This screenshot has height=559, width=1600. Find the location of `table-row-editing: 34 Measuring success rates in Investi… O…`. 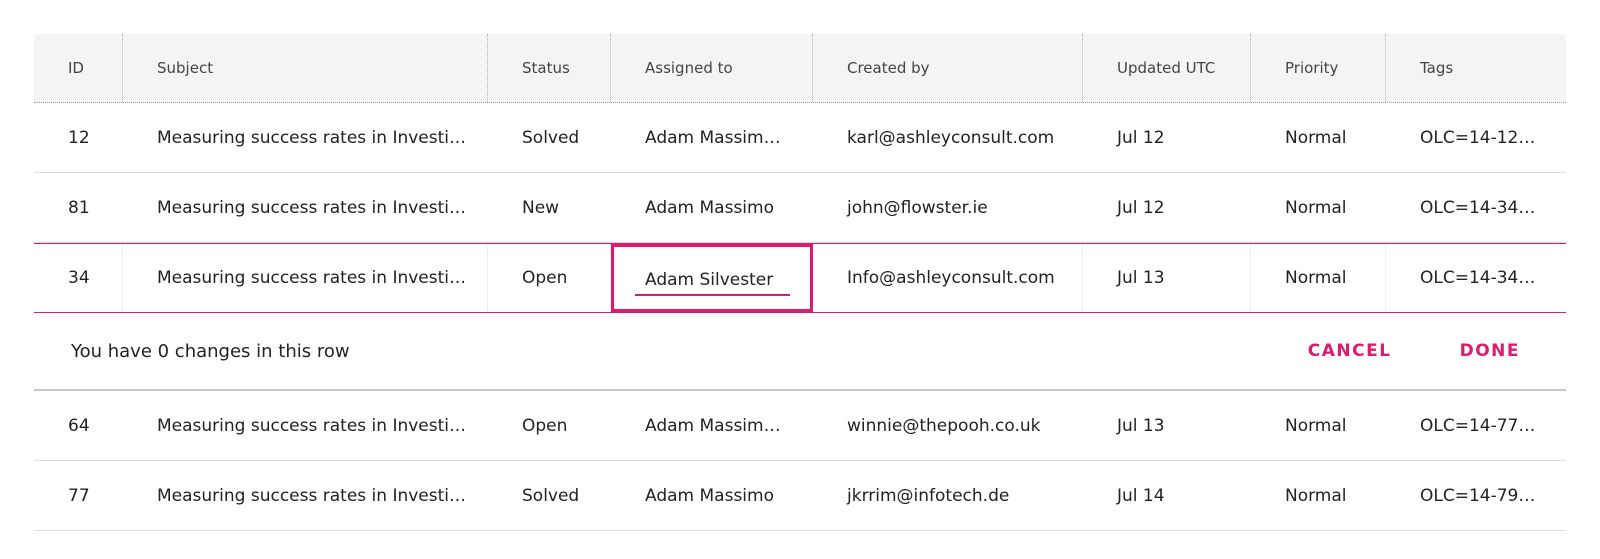

table-row-editing: 34 Measuring success rates in Investi… O… is located at coordinates (800, 278).